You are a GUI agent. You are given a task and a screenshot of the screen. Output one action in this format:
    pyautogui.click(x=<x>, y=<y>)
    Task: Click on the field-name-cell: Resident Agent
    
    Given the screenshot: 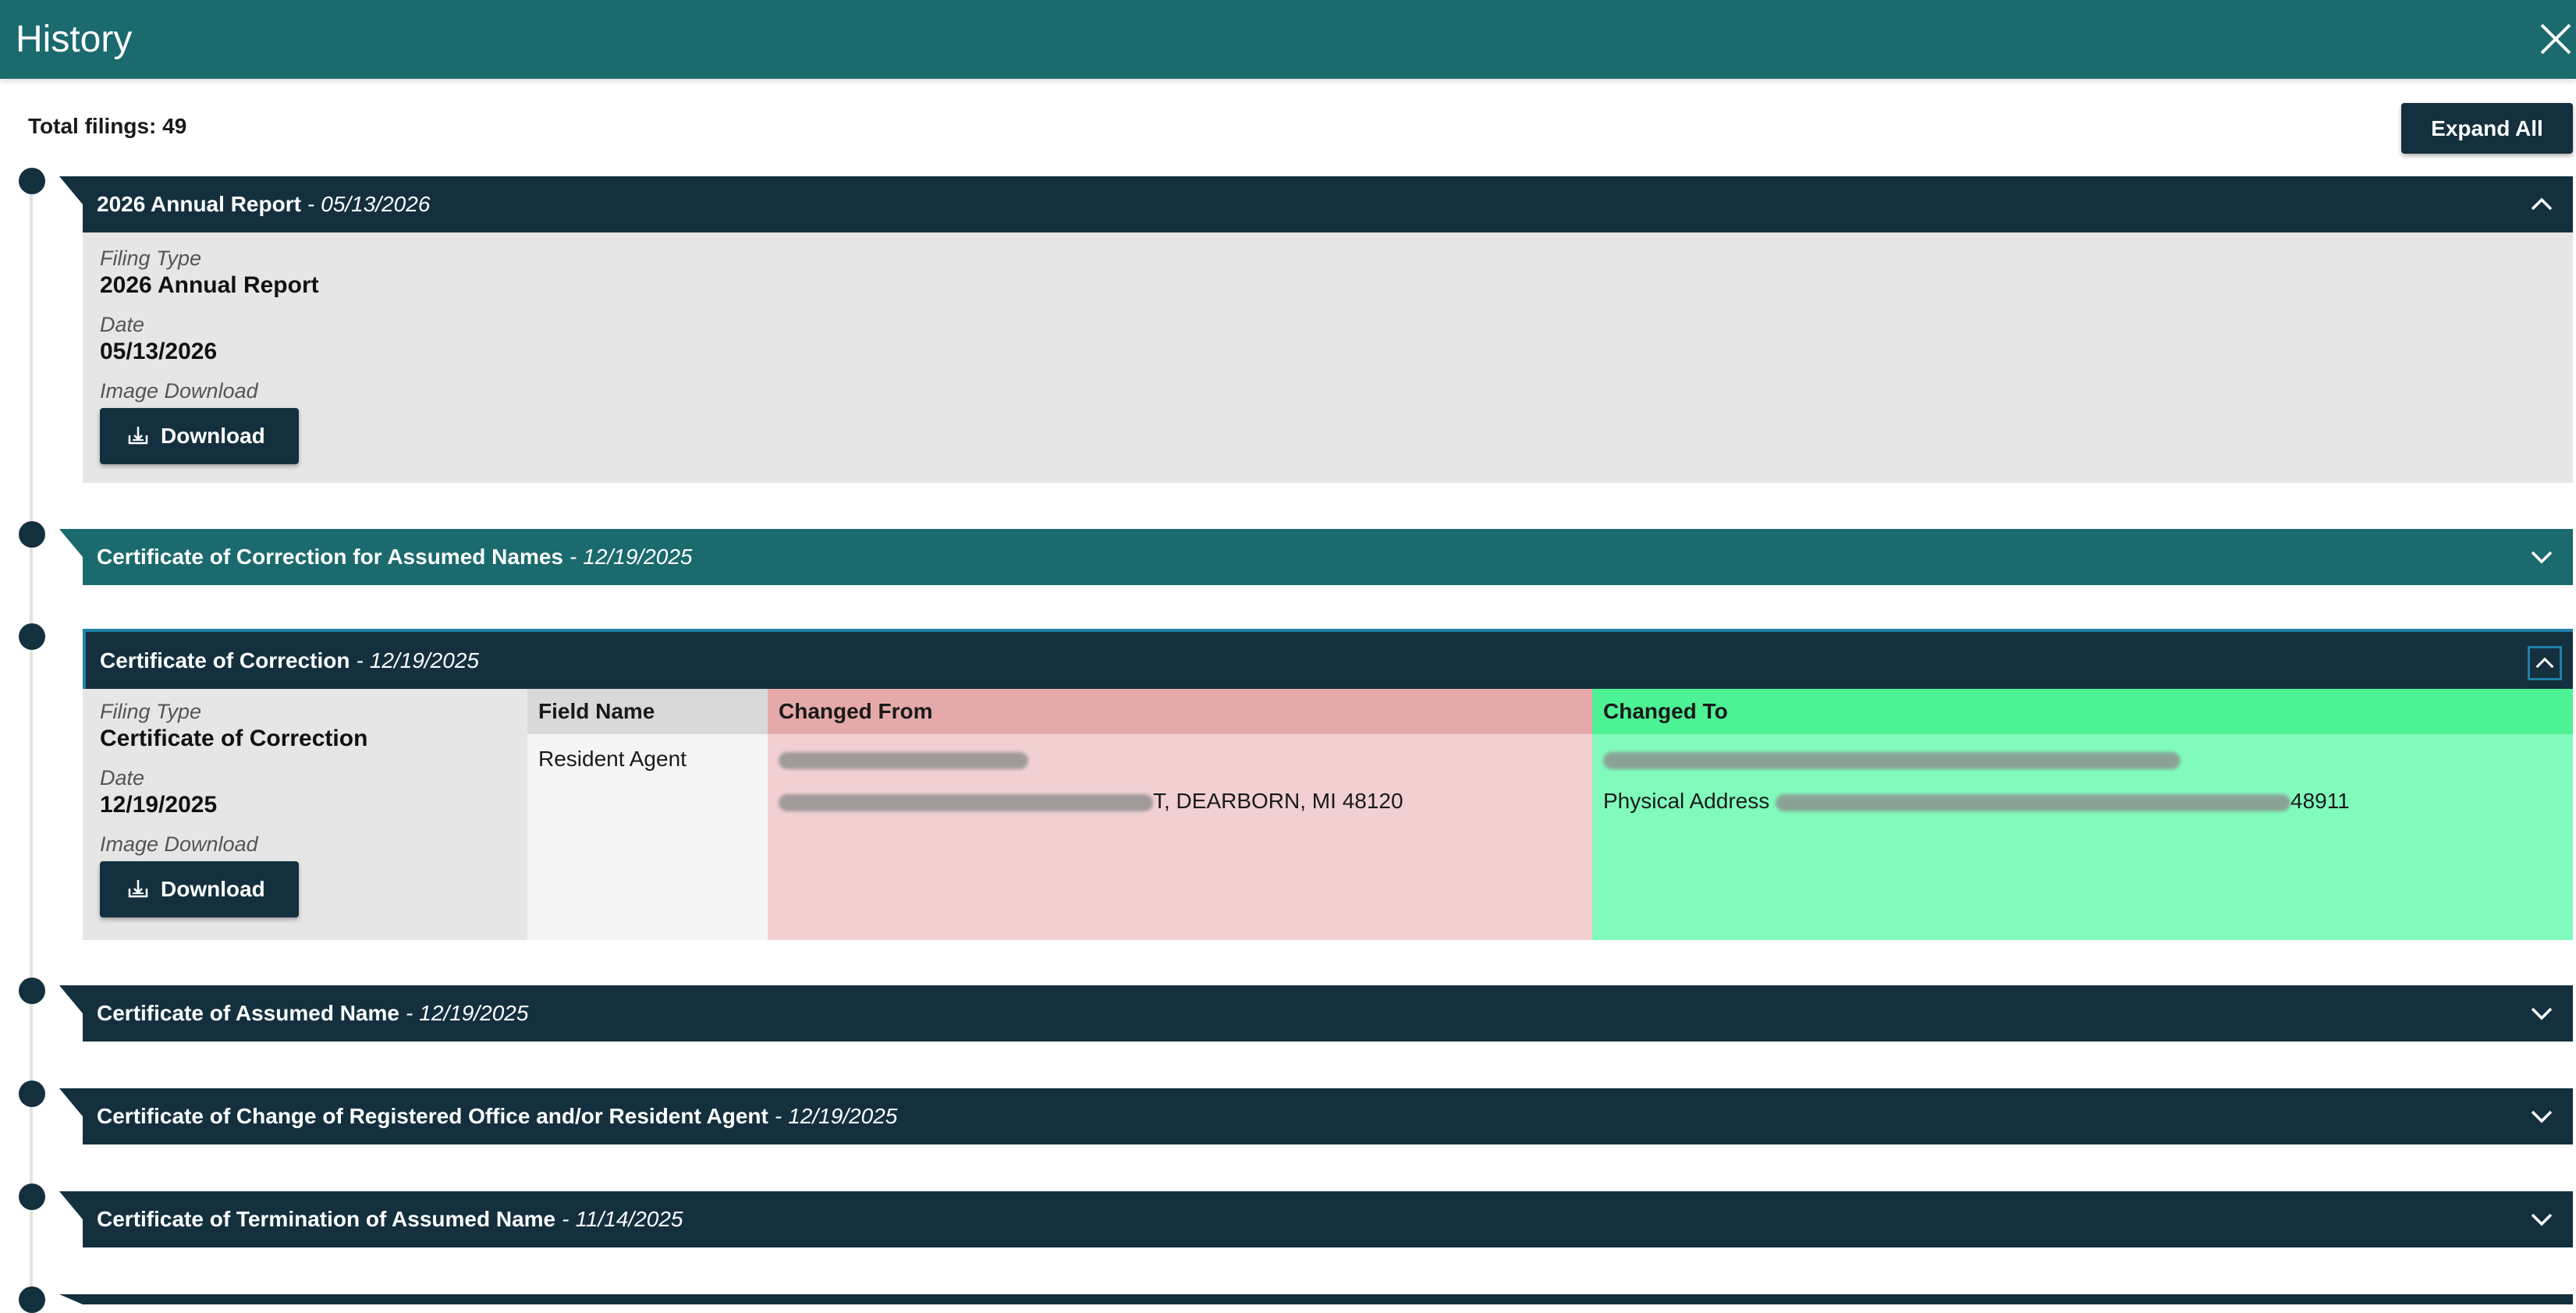 What is the action you would take?
    pyautogui.click(x=647, y=837)
    